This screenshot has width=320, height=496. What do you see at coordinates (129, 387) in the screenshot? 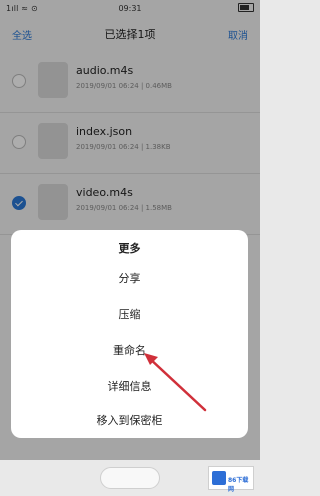
I see `menu-item-details: 详细信息` at bounding box center [129, 387].